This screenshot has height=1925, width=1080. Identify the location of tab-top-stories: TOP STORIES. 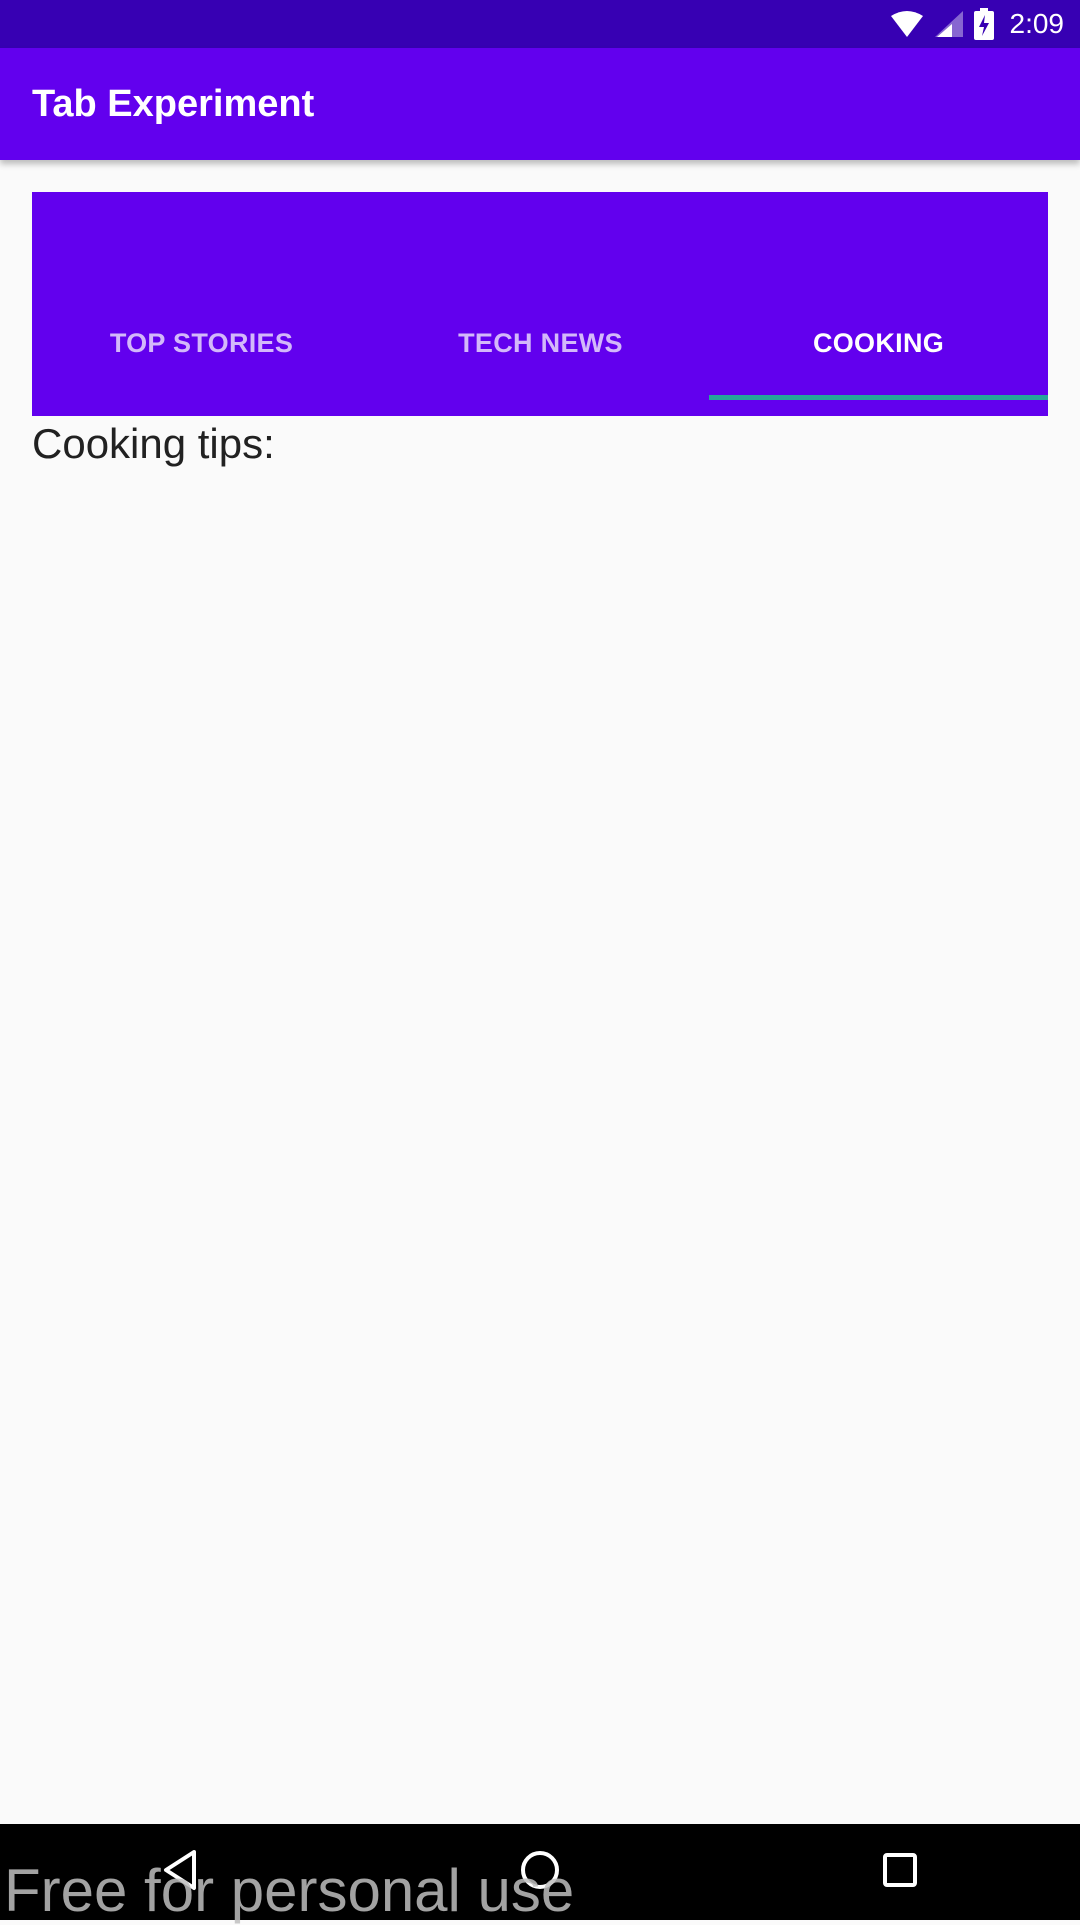
(201, 360).